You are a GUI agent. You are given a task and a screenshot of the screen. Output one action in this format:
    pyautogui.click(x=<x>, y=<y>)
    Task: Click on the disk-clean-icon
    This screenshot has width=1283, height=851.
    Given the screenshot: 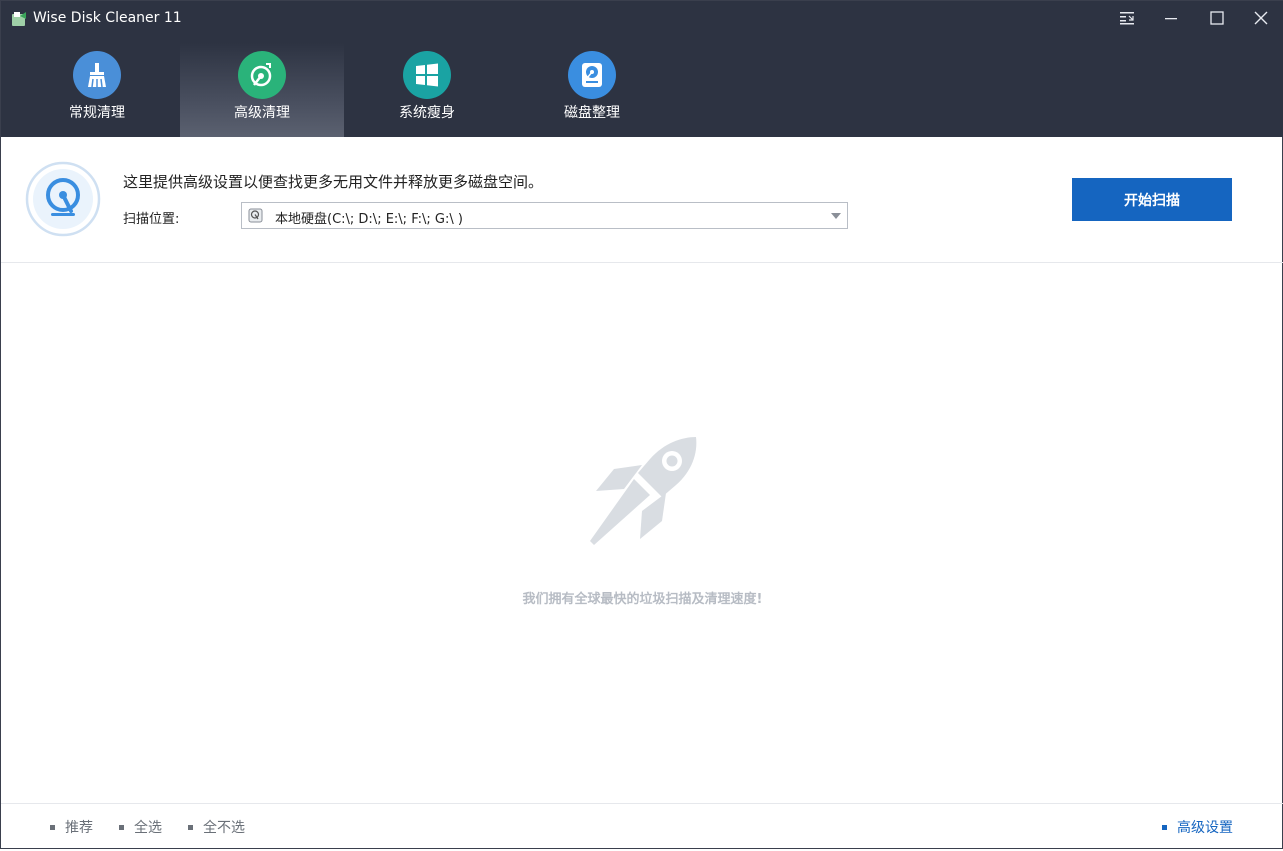 What is the action you would take?
    pyautogui.click(x=262, y=75)
    